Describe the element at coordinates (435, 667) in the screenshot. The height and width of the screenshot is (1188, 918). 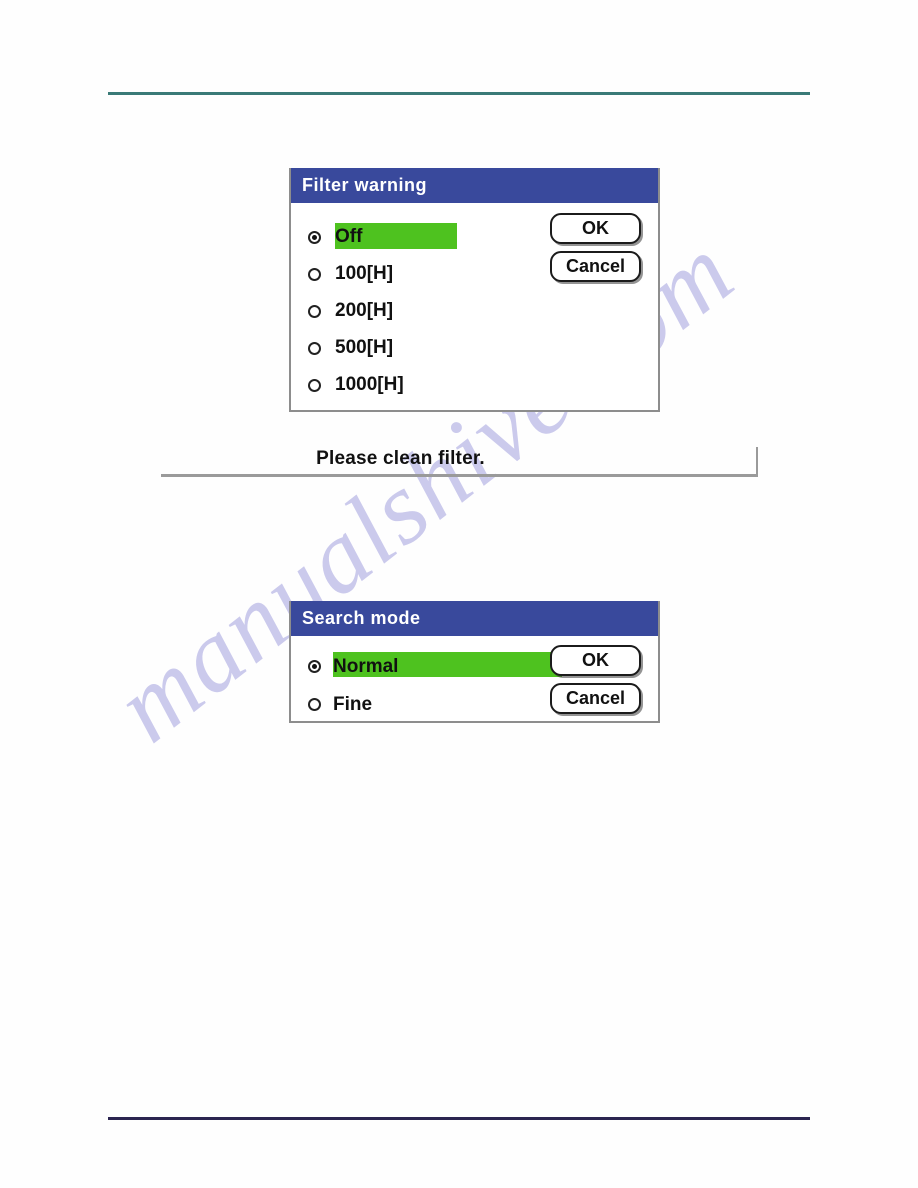
I see `radio-option-normal: Normal` at that location.